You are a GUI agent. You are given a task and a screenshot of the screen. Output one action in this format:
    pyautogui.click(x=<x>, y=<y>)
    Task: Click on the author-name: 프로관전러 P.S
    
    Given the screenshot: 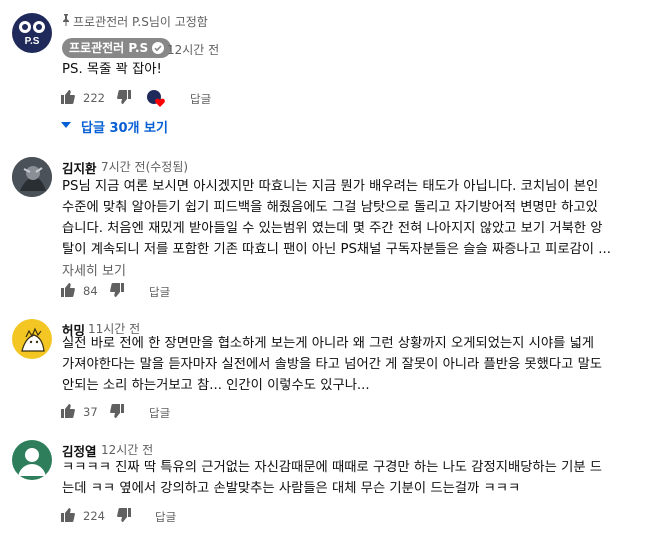 What is the action you would take?
    pyautogui.click(x=109, y=48)
    